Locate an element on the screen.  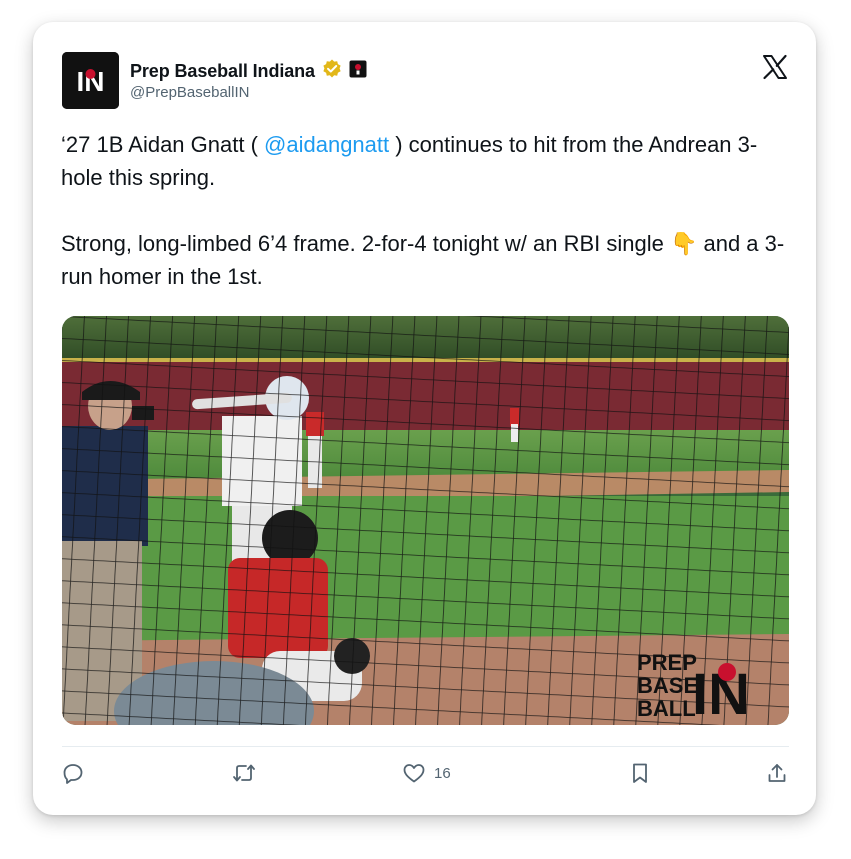
reply-button is located at coordinates (73, 773).